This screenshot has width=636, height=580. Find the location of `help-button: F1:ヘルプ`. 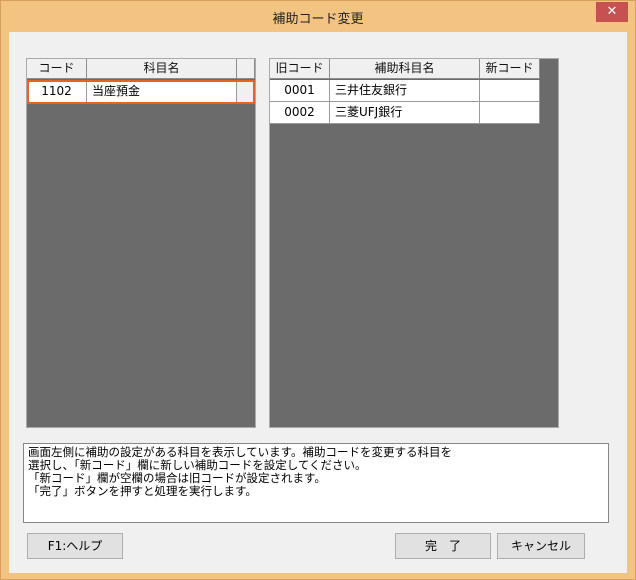

help-button: F1:ヘルプ is located at coordinates (75, 546).